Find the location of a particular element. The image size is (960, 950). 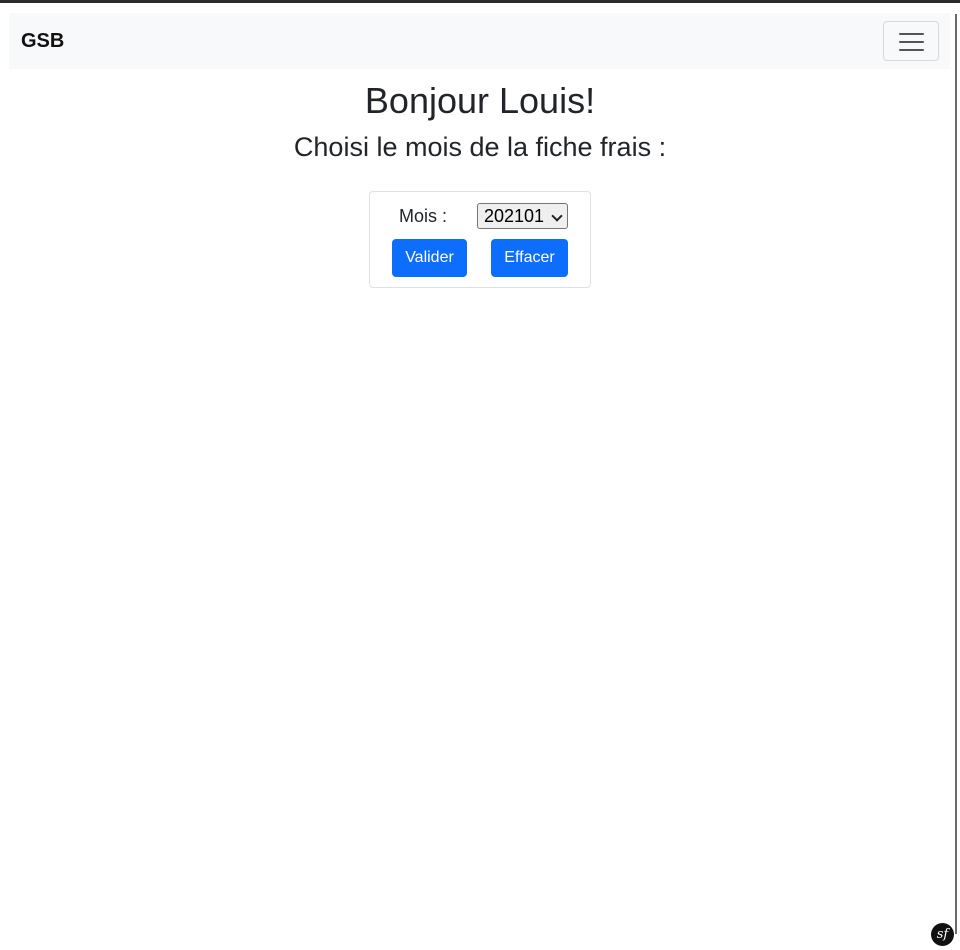

mois-select: 202101 is located at coordinates (522, 216).